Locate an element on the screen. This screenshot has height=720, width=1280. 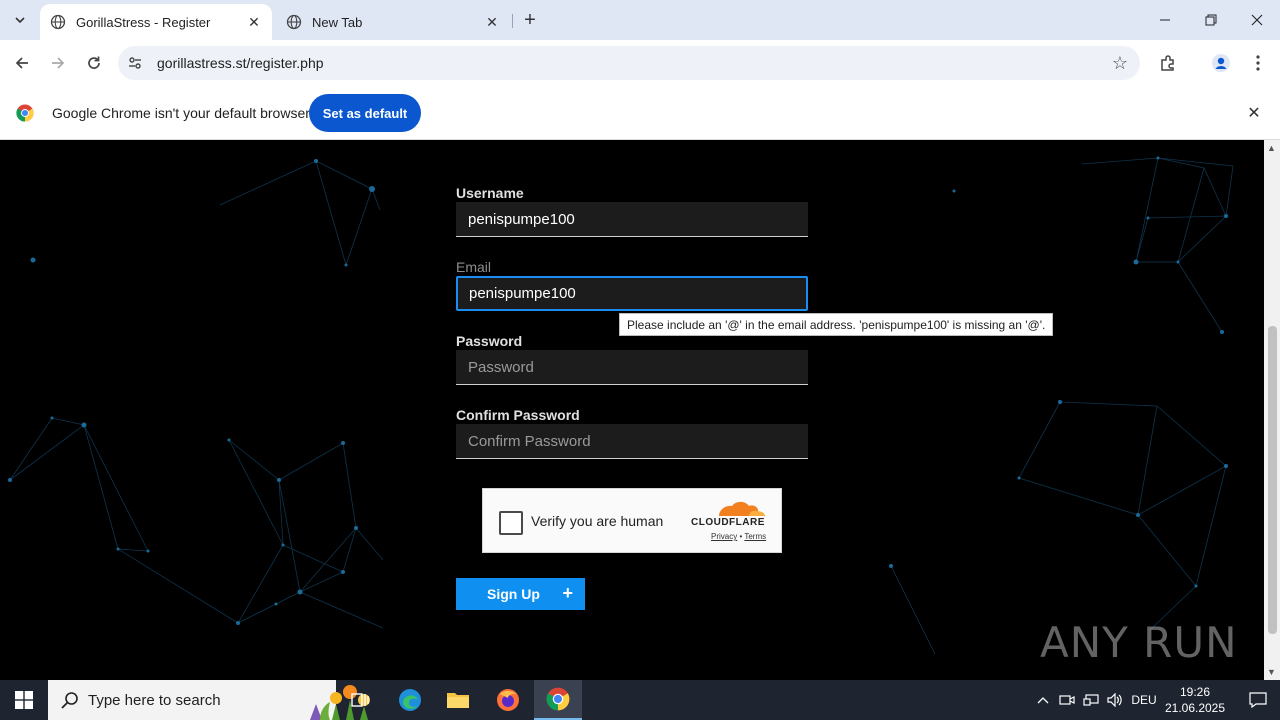
notification-center-button is located at coordinates (1258, 700).